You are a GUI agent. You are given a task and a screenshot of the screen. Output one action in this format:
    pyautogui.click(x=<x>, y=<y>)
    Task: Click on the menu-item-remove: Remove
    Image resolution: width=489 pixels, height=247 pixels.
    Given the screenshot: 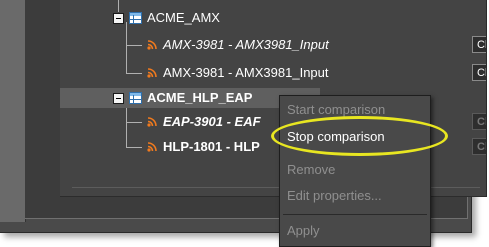 What is the action you would take?
    pyautogui.click(x=355, y=170)
    